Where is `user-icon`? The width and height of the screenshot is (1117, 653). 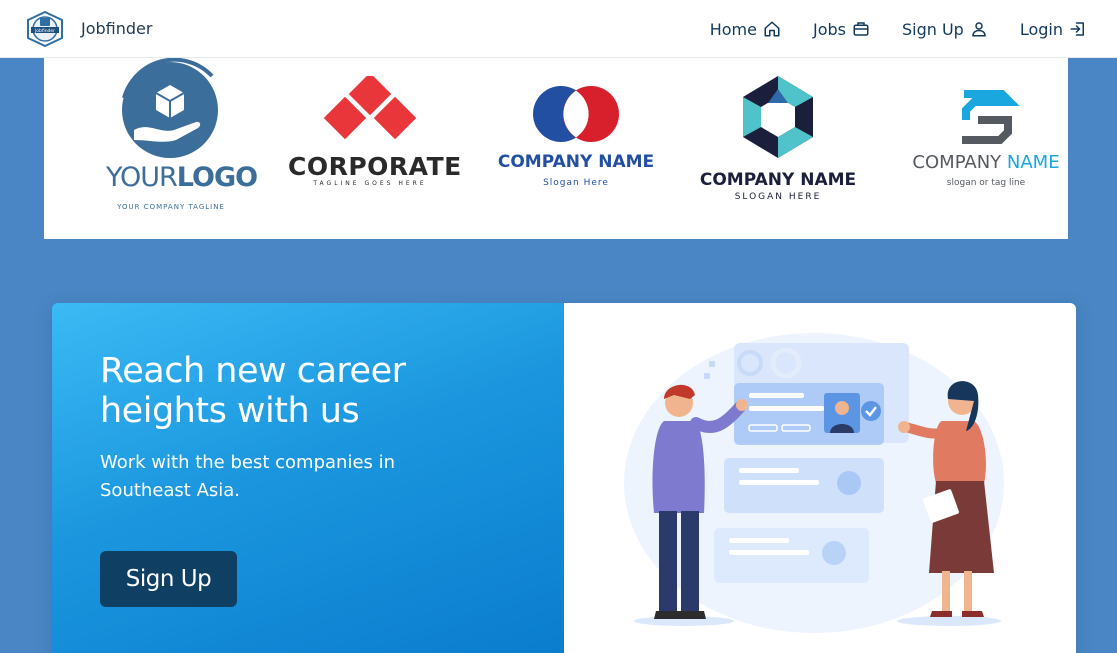
user-icon is located at coordinates (979, 29).